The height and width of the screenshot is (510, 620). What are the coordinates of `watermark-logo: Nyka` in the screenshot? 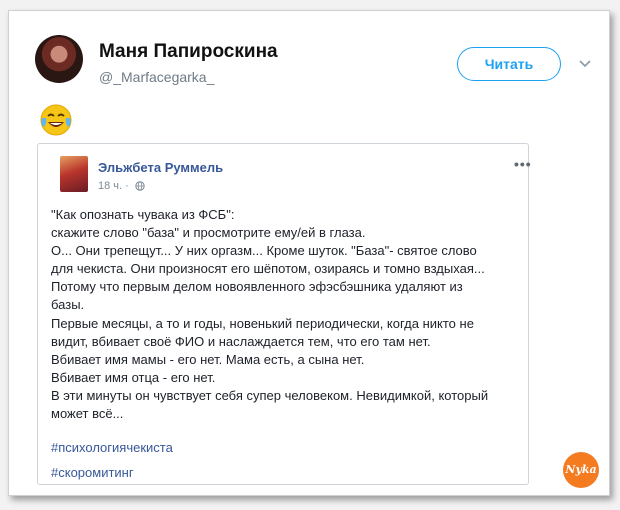 It's located at (581, 470).